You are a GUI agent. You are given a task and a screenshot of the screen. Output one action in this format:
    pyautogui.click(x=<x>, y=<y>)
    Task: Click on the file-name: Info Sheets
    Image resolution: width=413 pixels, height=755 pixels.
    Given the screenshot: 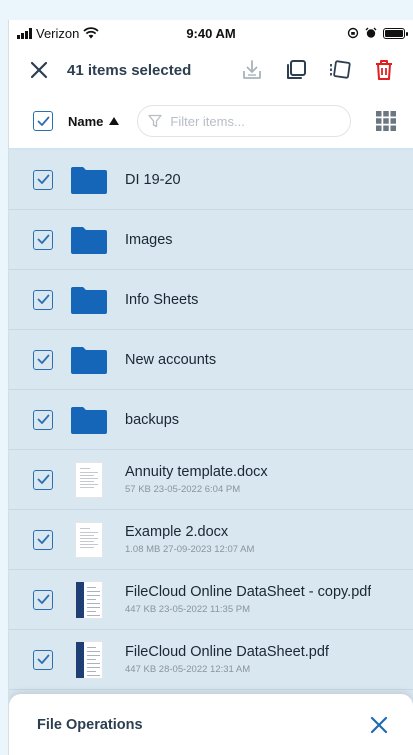 What is the action you would take?
    pyautogui.click(x=162, y=299)
    